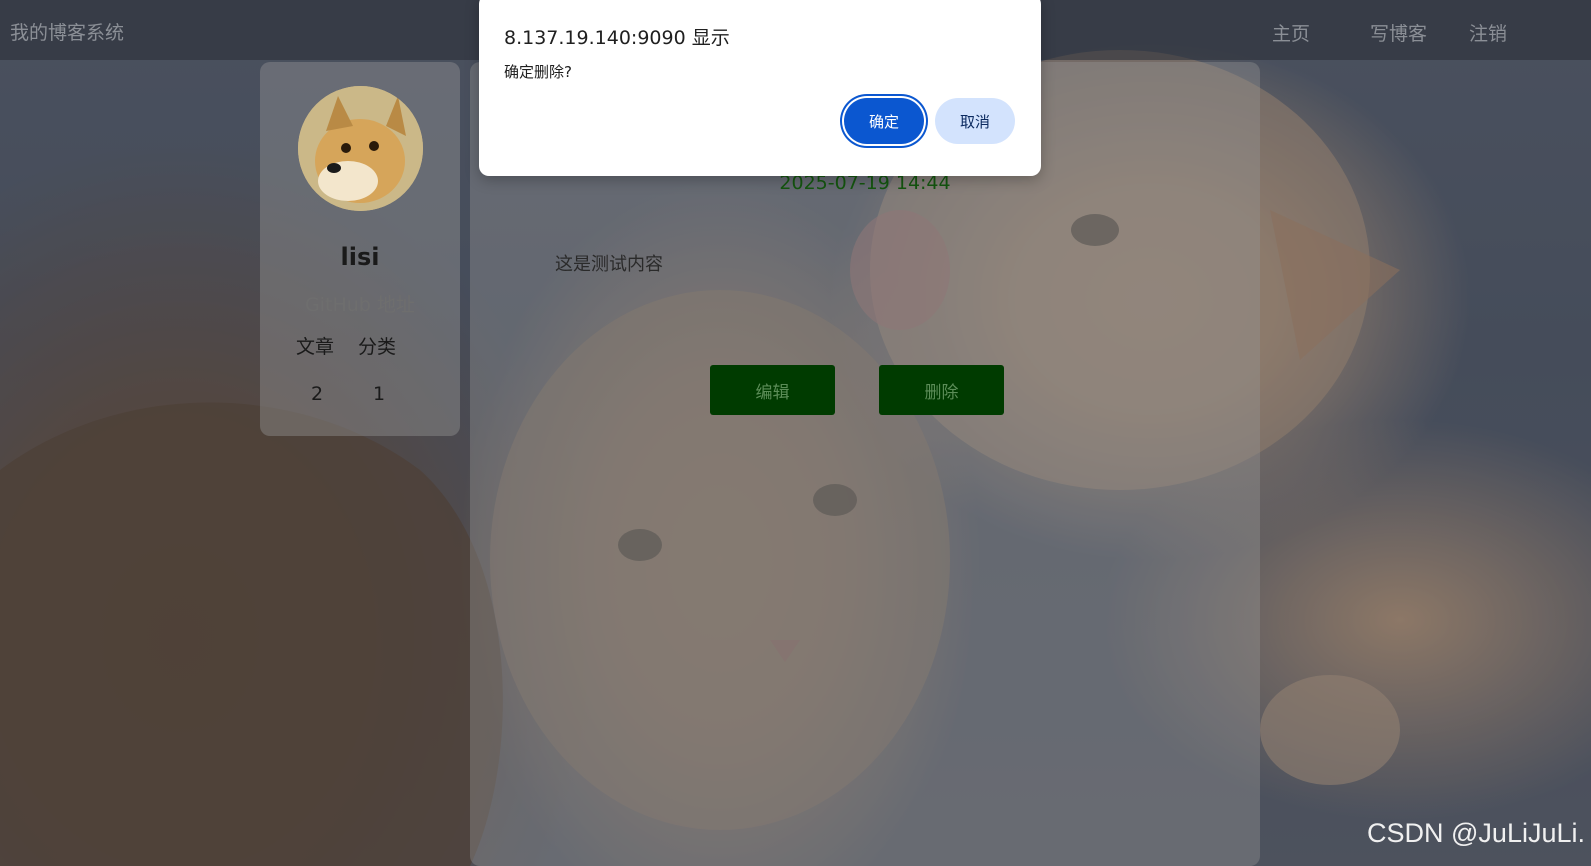 This screenshot has width=1591, height=866. I want to click on avatar, so click(360, 148).